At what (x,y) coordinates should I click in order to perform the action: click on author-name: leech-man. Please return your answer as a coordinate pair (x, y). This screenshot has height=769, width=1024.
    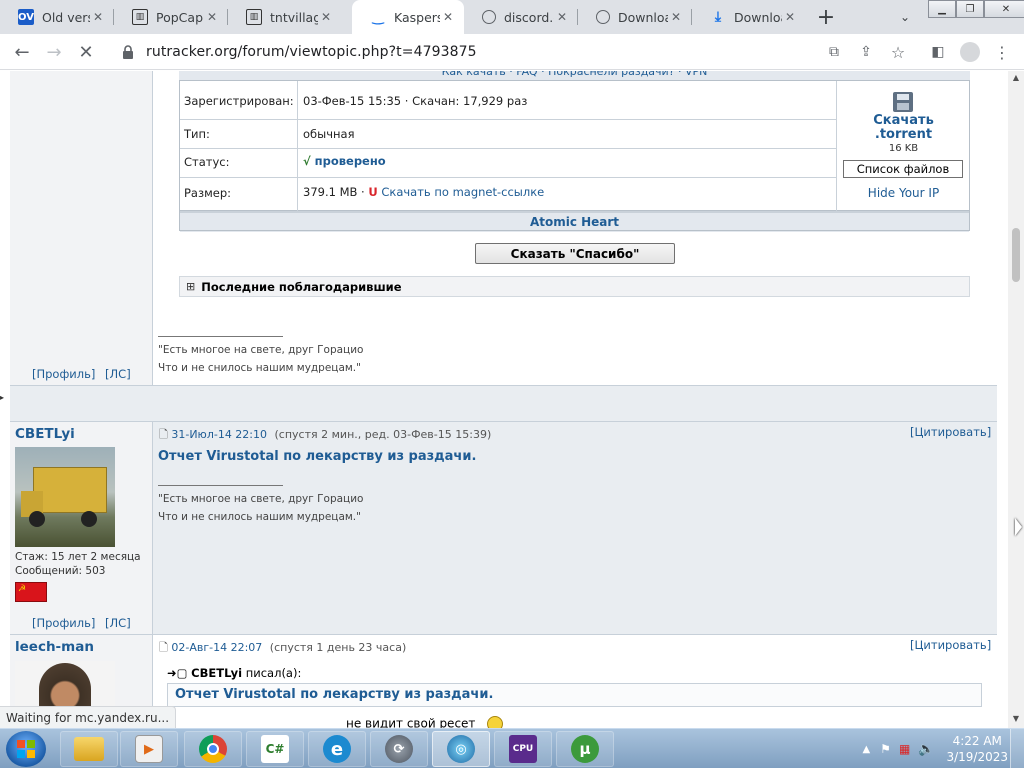
    Looking at the image, I should click on (54, 647).